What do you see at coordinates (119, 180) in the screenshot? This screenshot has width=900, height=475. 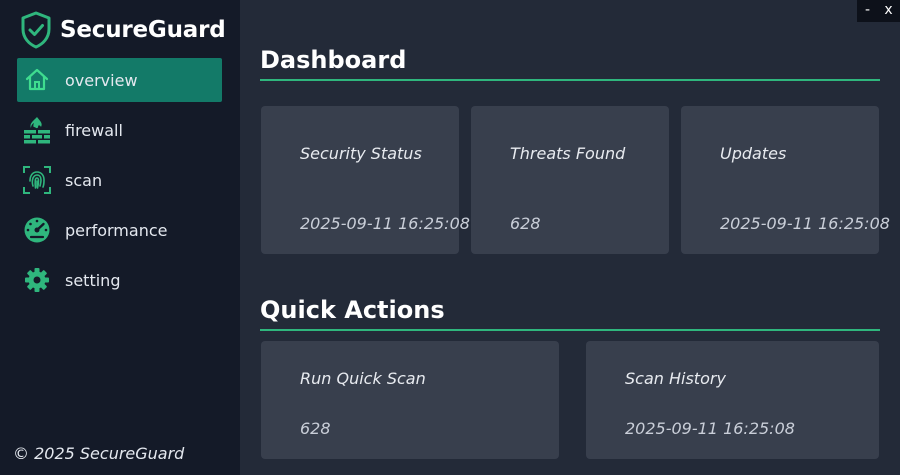 I see `sidebar-item-scan: scan` at bounding box center [119, 180].